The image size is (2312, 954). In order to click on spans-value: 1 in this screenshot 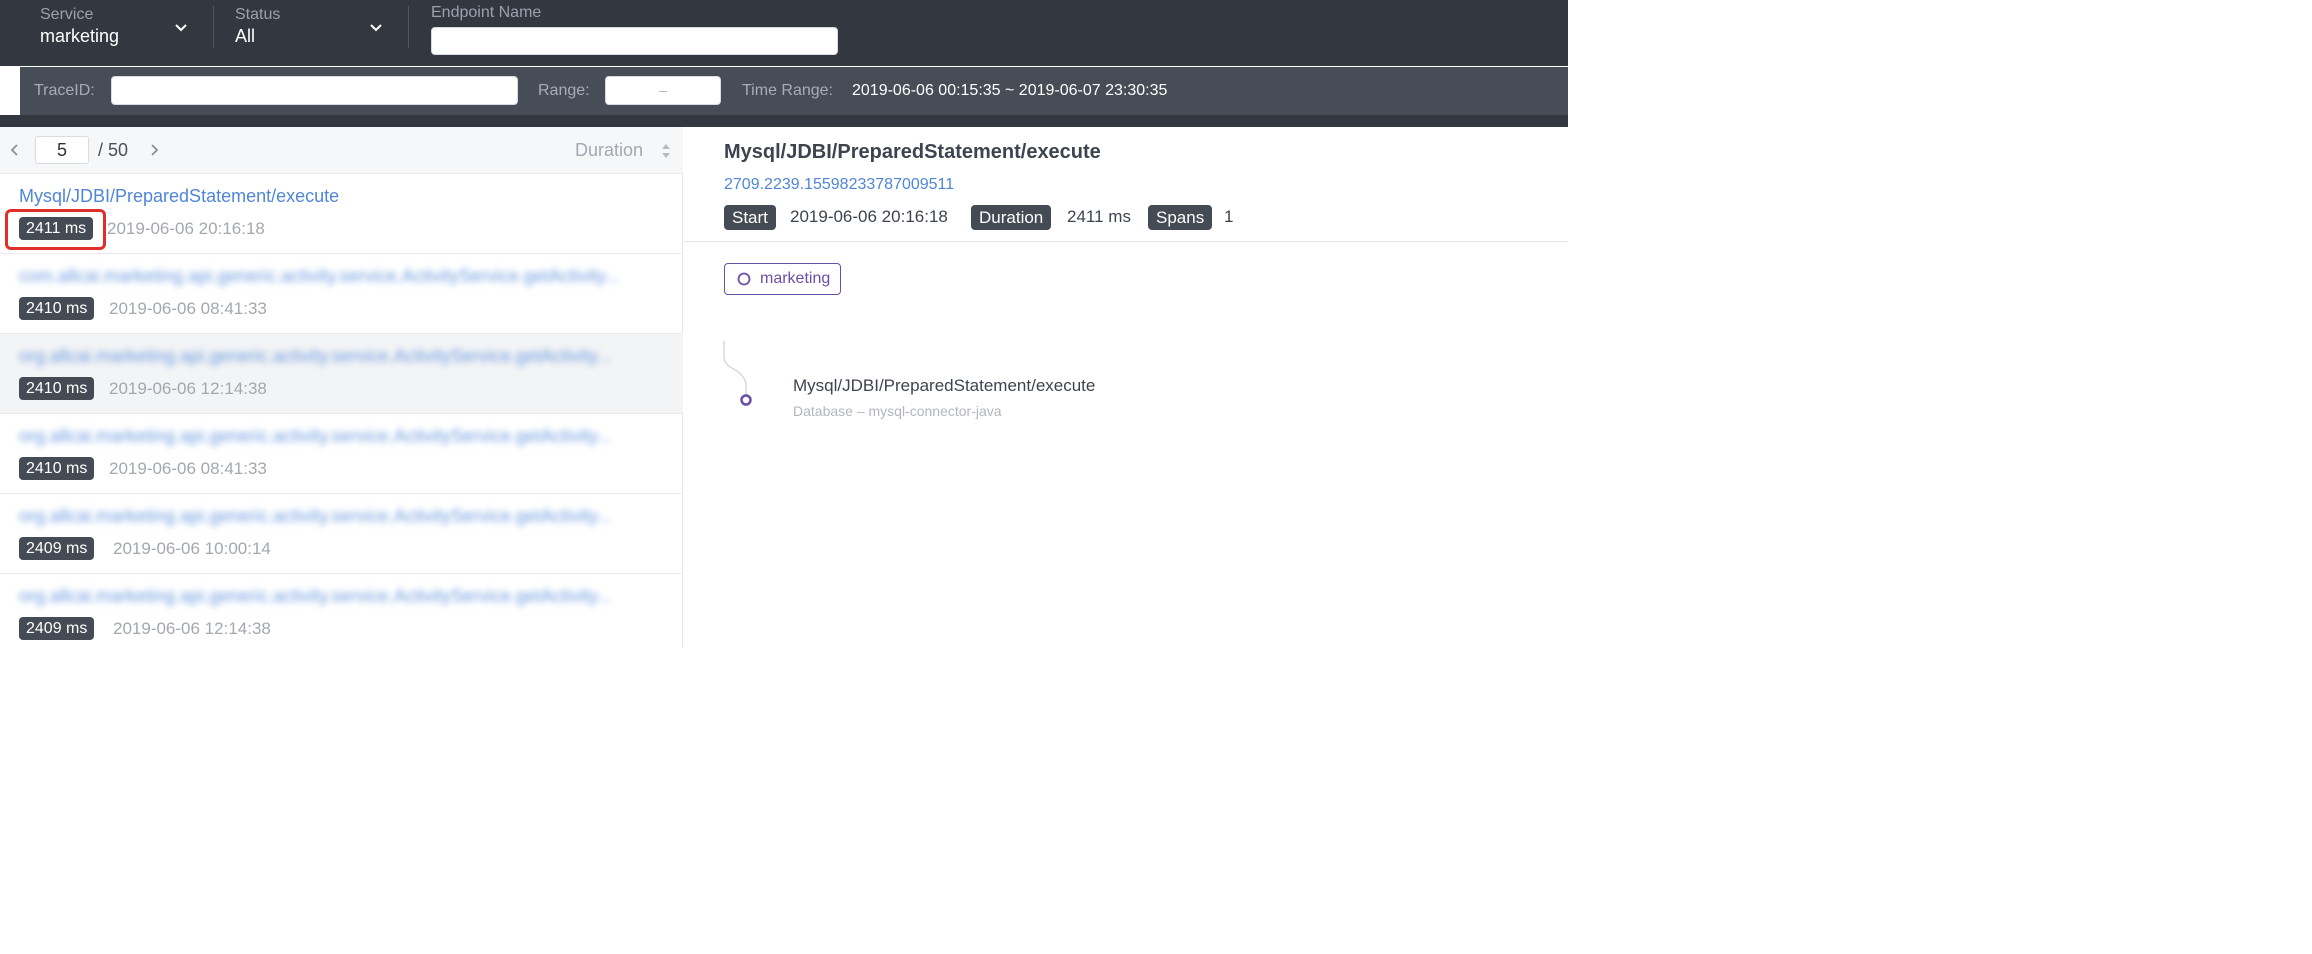, I will do `click(1229, 216)`.